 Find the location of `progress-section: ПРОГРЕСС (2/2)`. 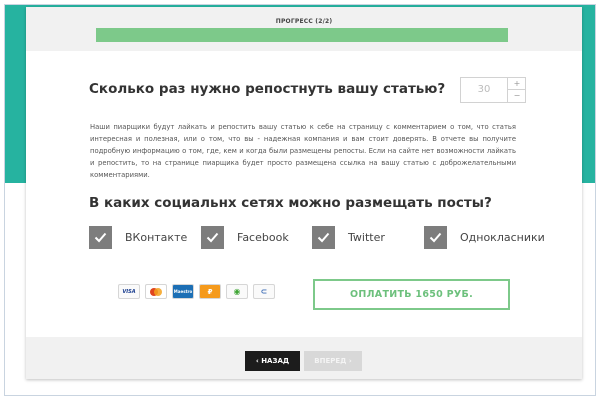

progress-section: ПРОГРЕСС (2/2) is located at coordinates (304, 29).